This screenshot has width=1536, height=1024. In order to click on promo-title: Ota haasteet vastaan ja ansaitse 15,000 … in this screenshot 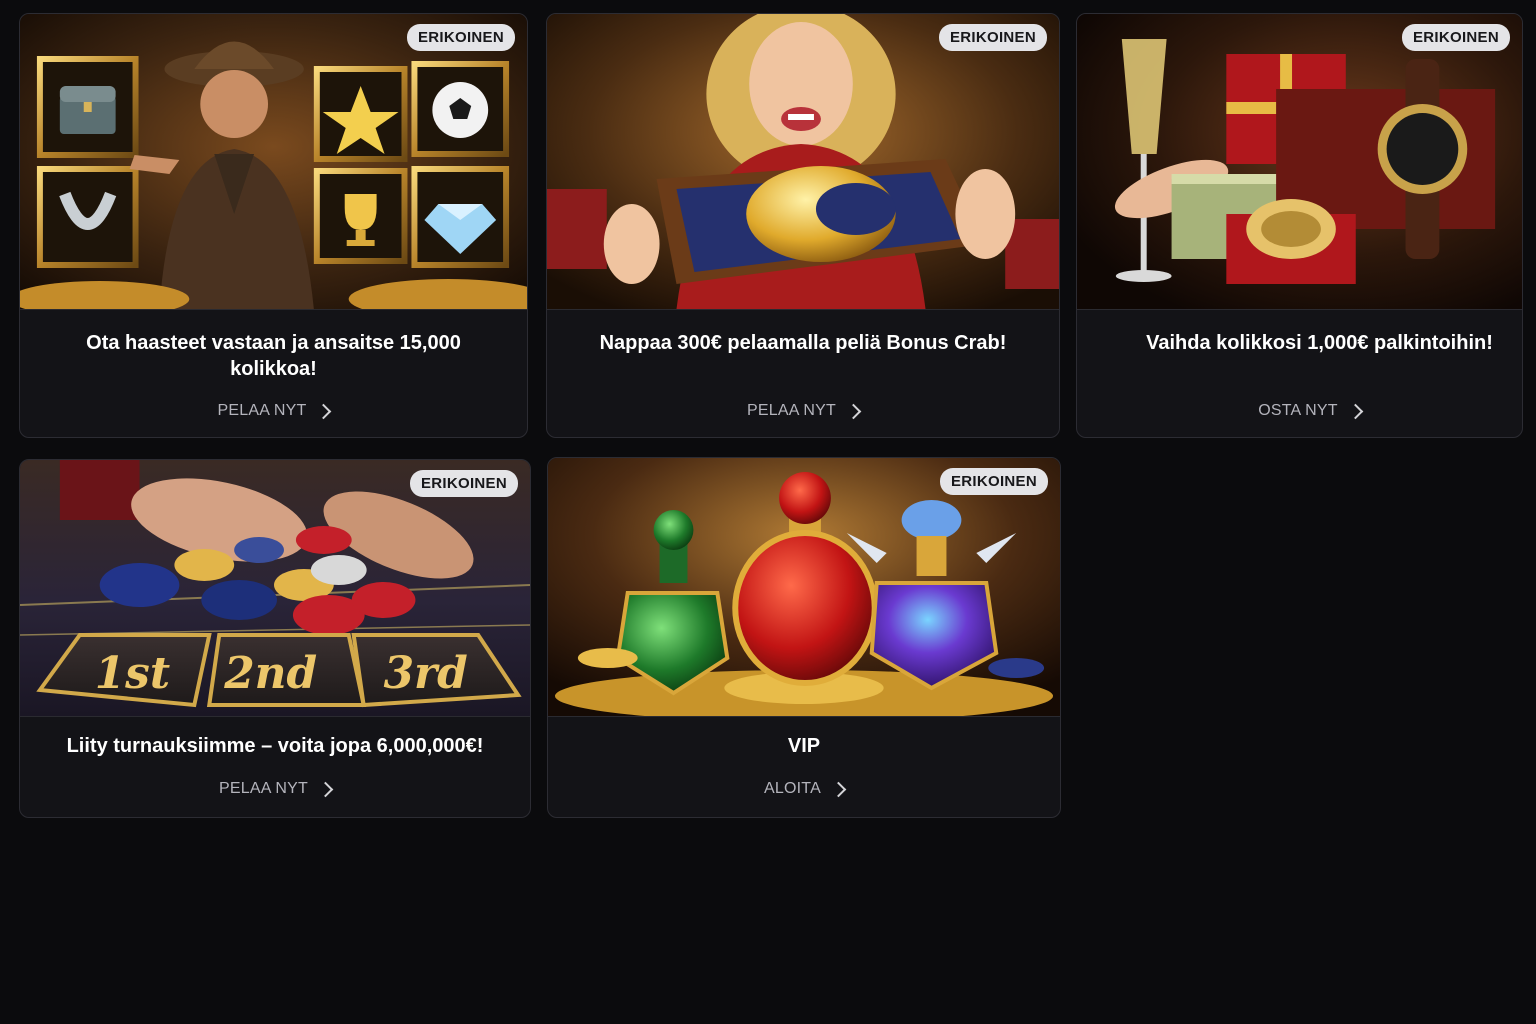, I will do `click(273, 356)`.